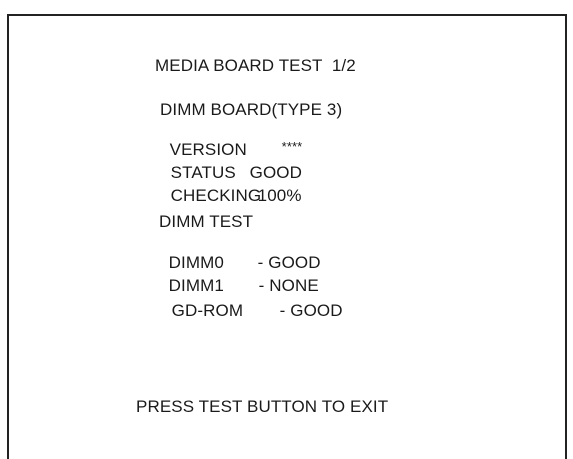 The height and width of the screenshot is (459, 573). Describe the element at coordinates (311, 310) in the screenshot. I see `gdrom-result: - GOOD` at that location.